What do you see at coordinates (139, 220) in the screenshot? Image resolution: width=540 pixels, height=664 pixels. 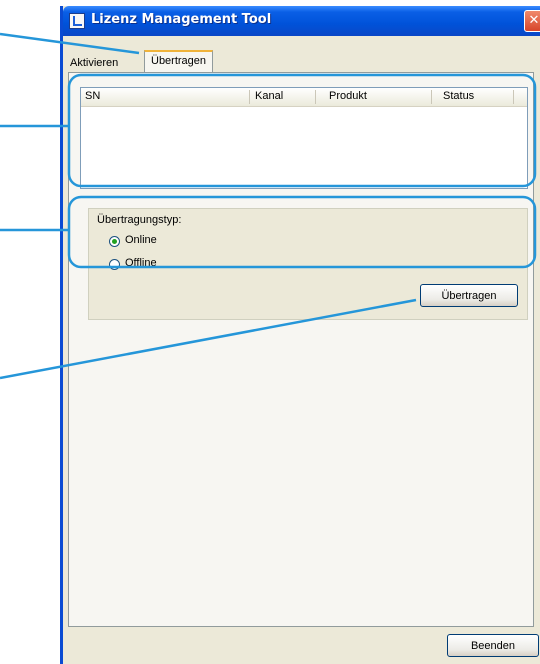 I see `transfer-type-legend: Übertragungstyp:` at bounding box center [139, 220].